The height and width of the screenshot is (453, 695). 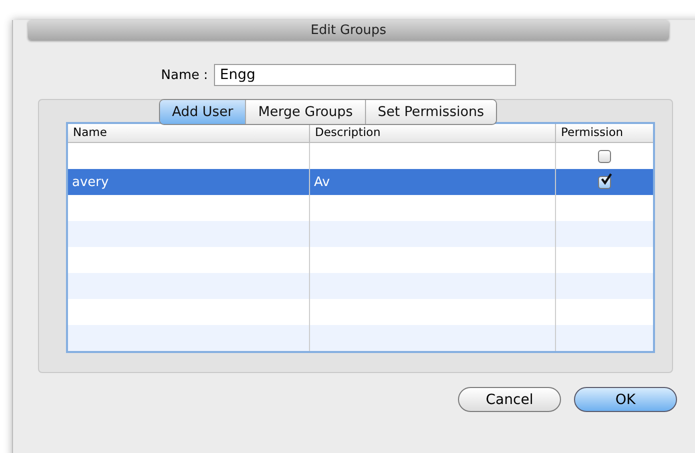 What do you see at coordinates (431, 112) in the screenshot?
I see `tab: Set Permissions` at bounding box center [431, 112].